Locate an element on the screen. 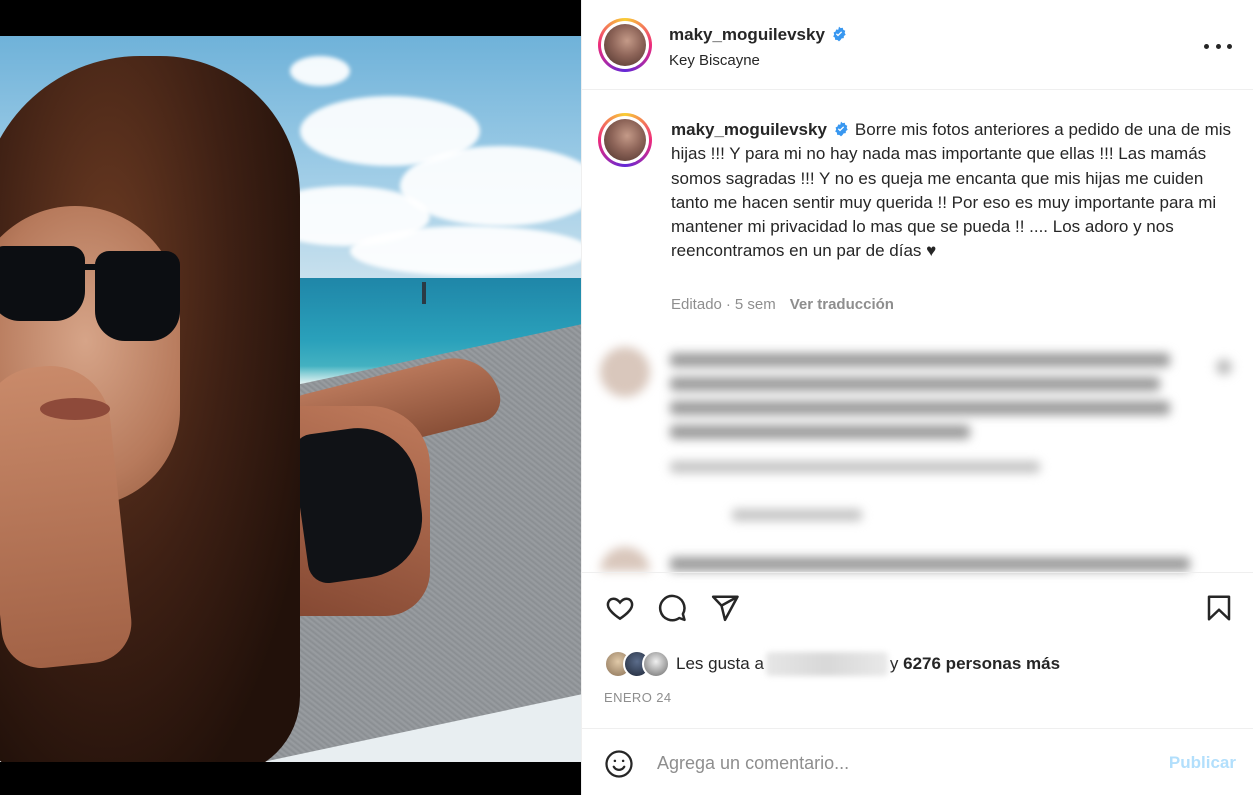  post-actions: Les gusta a y 6276 personas más ENERO 24 is located at coordinates (917, 650).